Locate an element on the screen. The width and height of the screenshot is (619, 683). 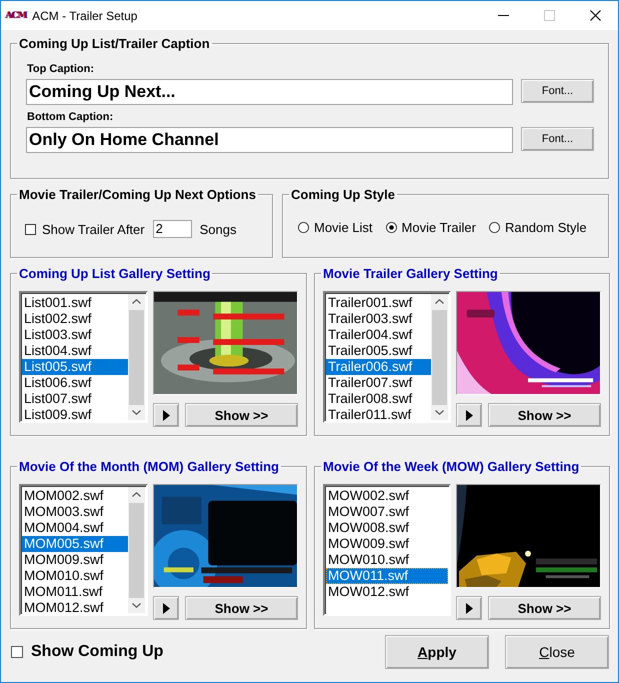
file-list: MOW002.swf MOW007.swf MOW008.swf MOW009.swf MOW010.swf MOW011.swf MOW012.swf is located at coordinates (387, 550).